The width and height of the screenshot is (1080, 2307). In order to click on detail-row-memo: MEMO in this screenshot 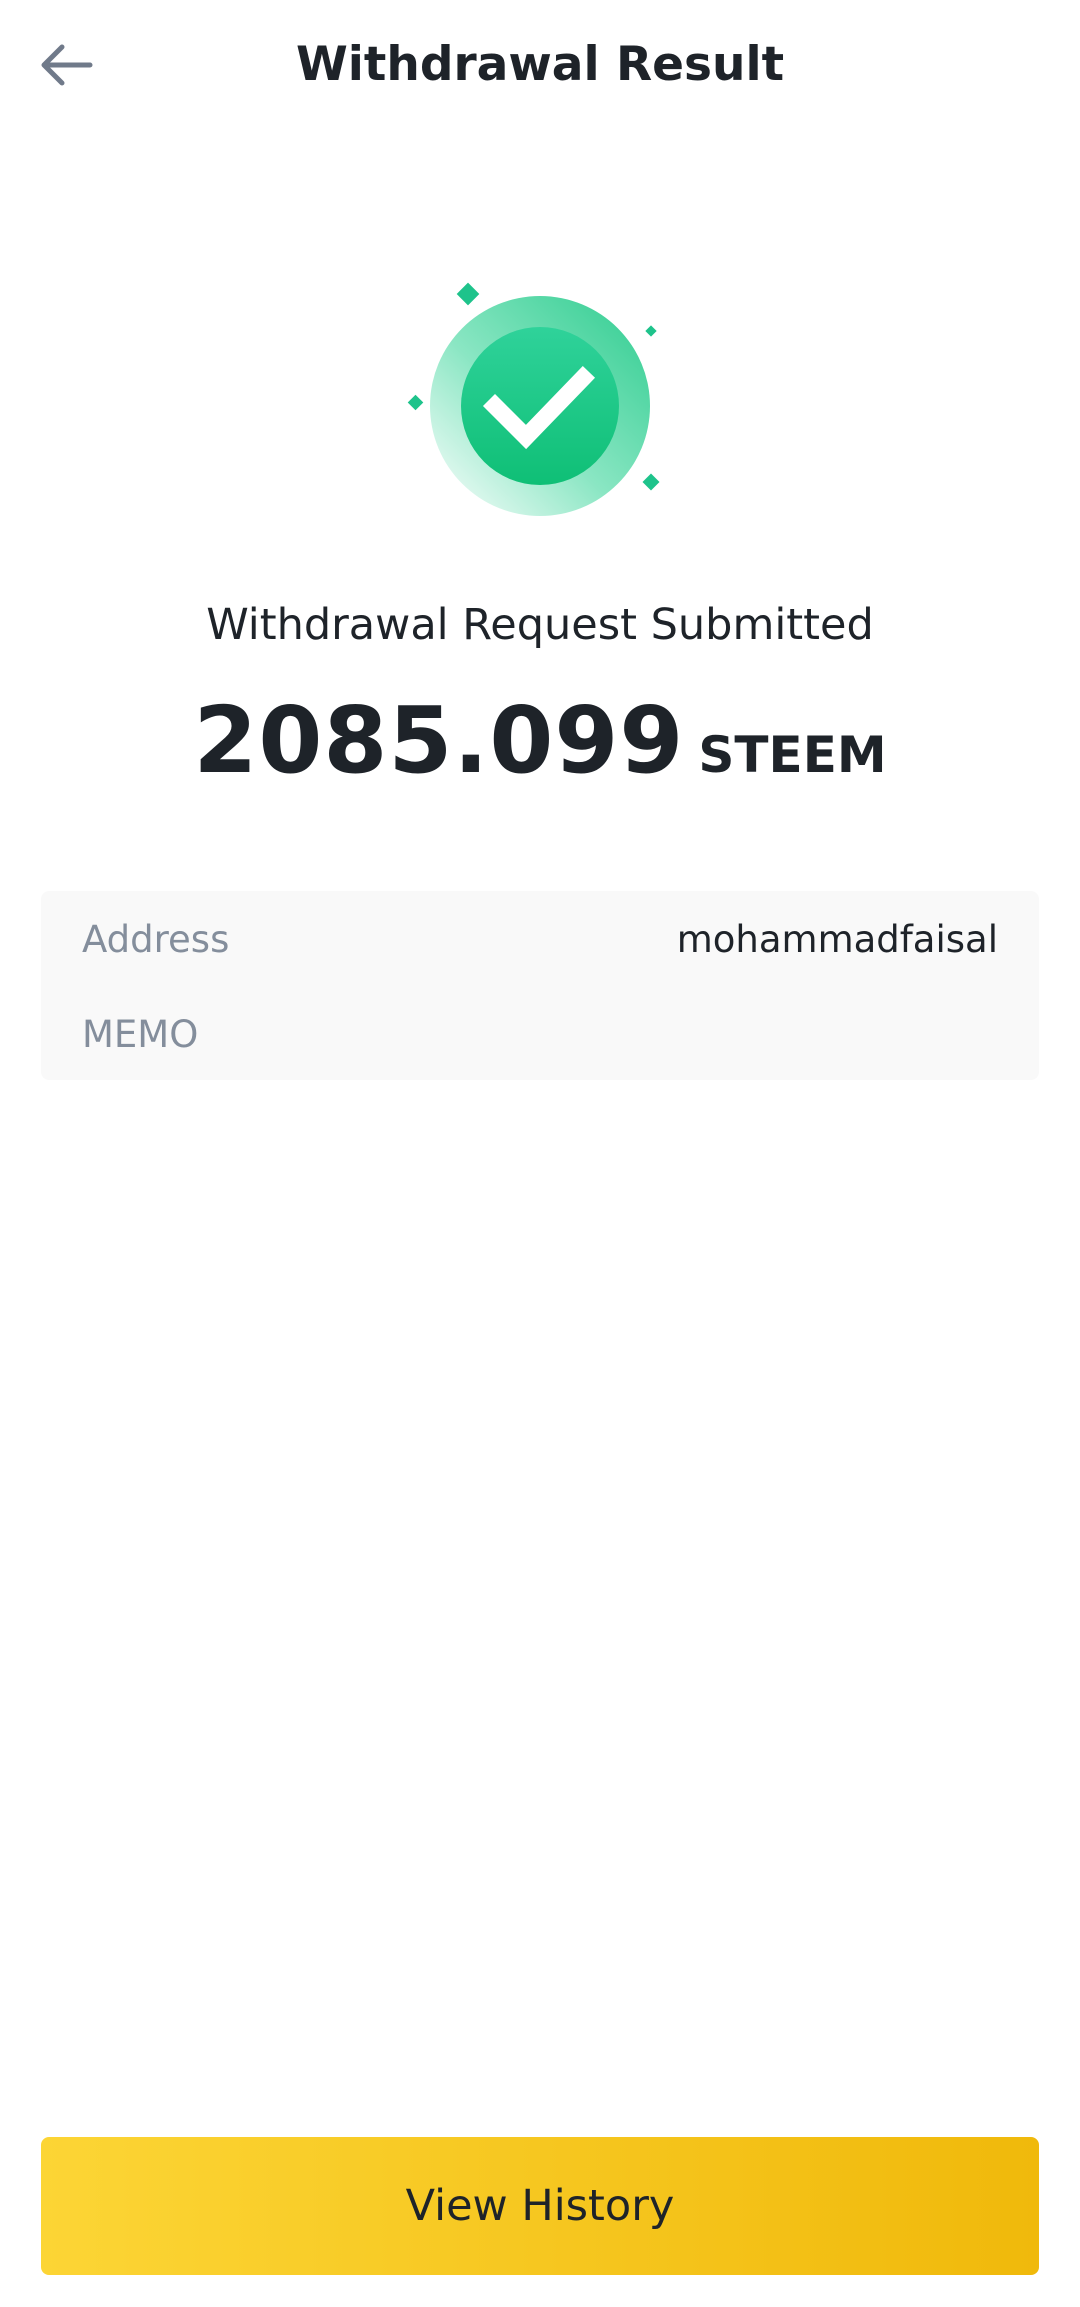, I will do `click(540, 1034)`.